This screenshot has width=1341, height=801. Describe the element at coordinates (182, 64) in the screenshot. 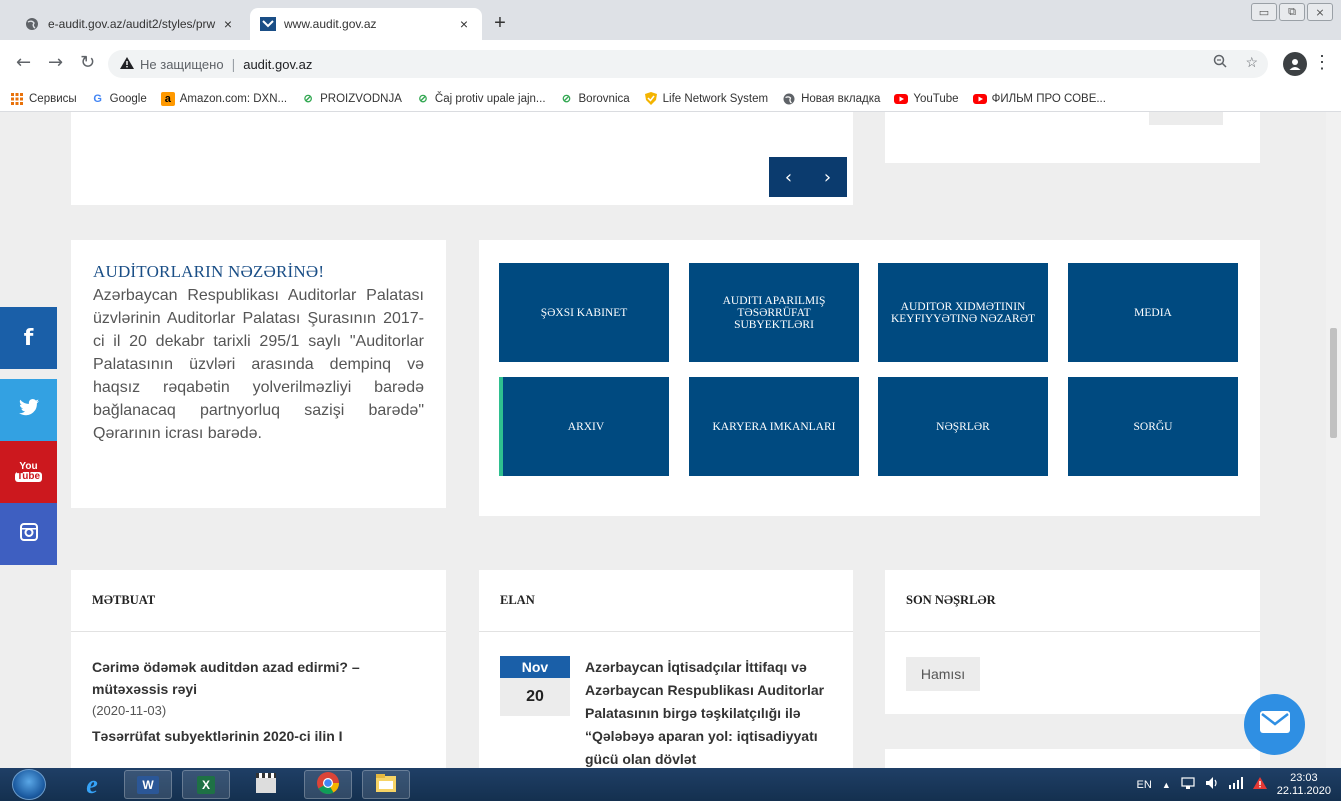

I see `not-secure-label: Не защищено` at that location.